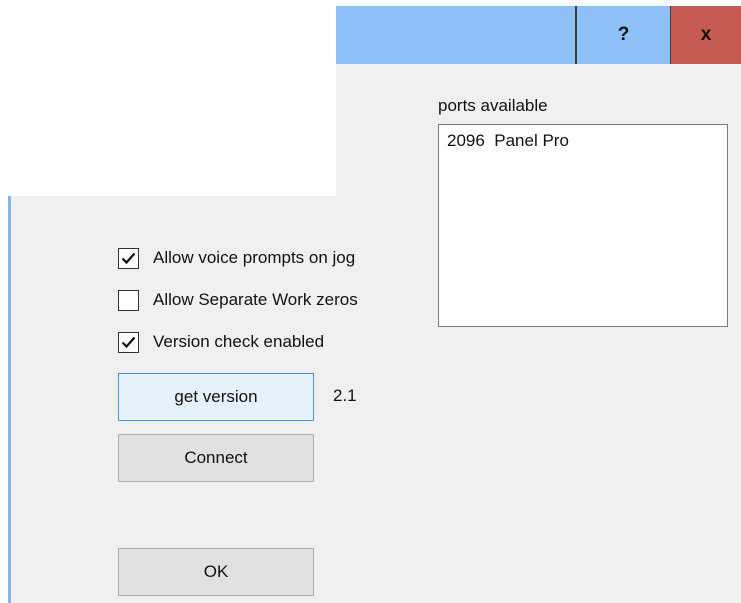 This screenshot has height=603, width=741. I want to click on close-button: x, so click(705, 35).